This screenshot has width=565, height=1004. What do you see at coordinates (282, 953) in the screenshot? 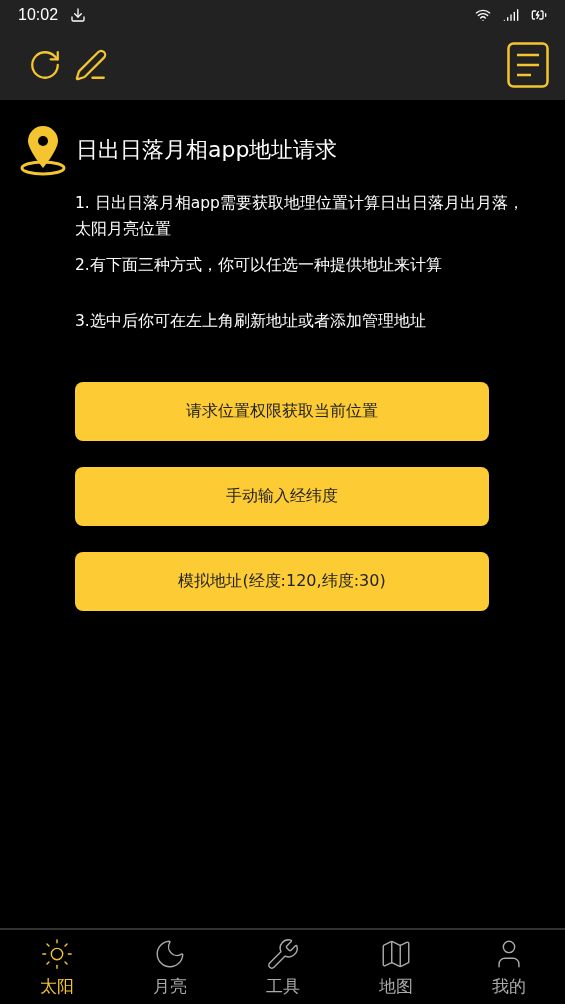
I see `wrench-icon` at bounding box center [282, 953].